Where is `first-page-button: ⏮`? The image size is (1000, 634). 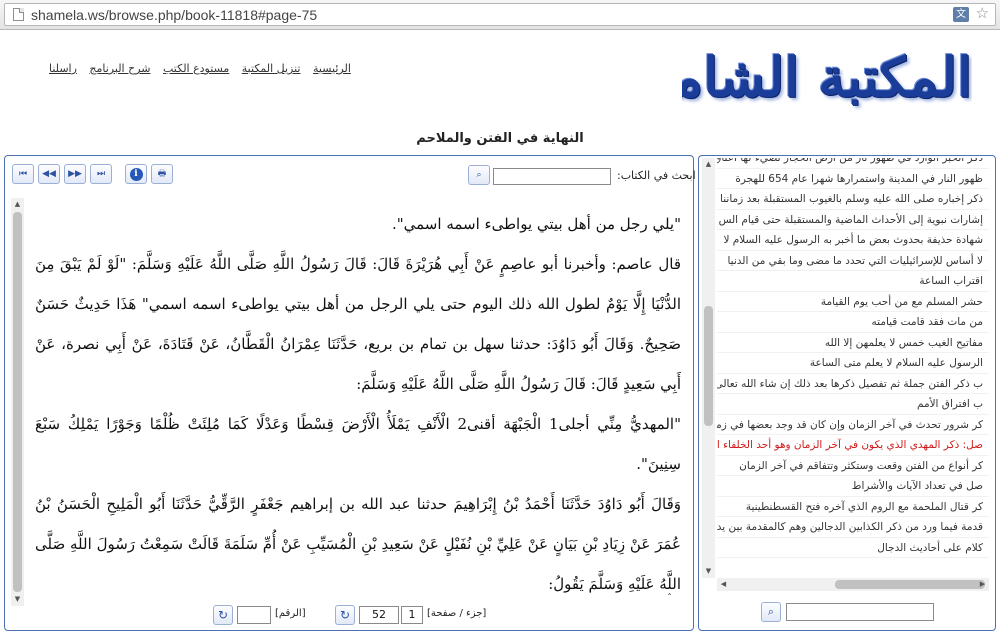 first-page-button: ⏮ is located at coordinates (23, 174).